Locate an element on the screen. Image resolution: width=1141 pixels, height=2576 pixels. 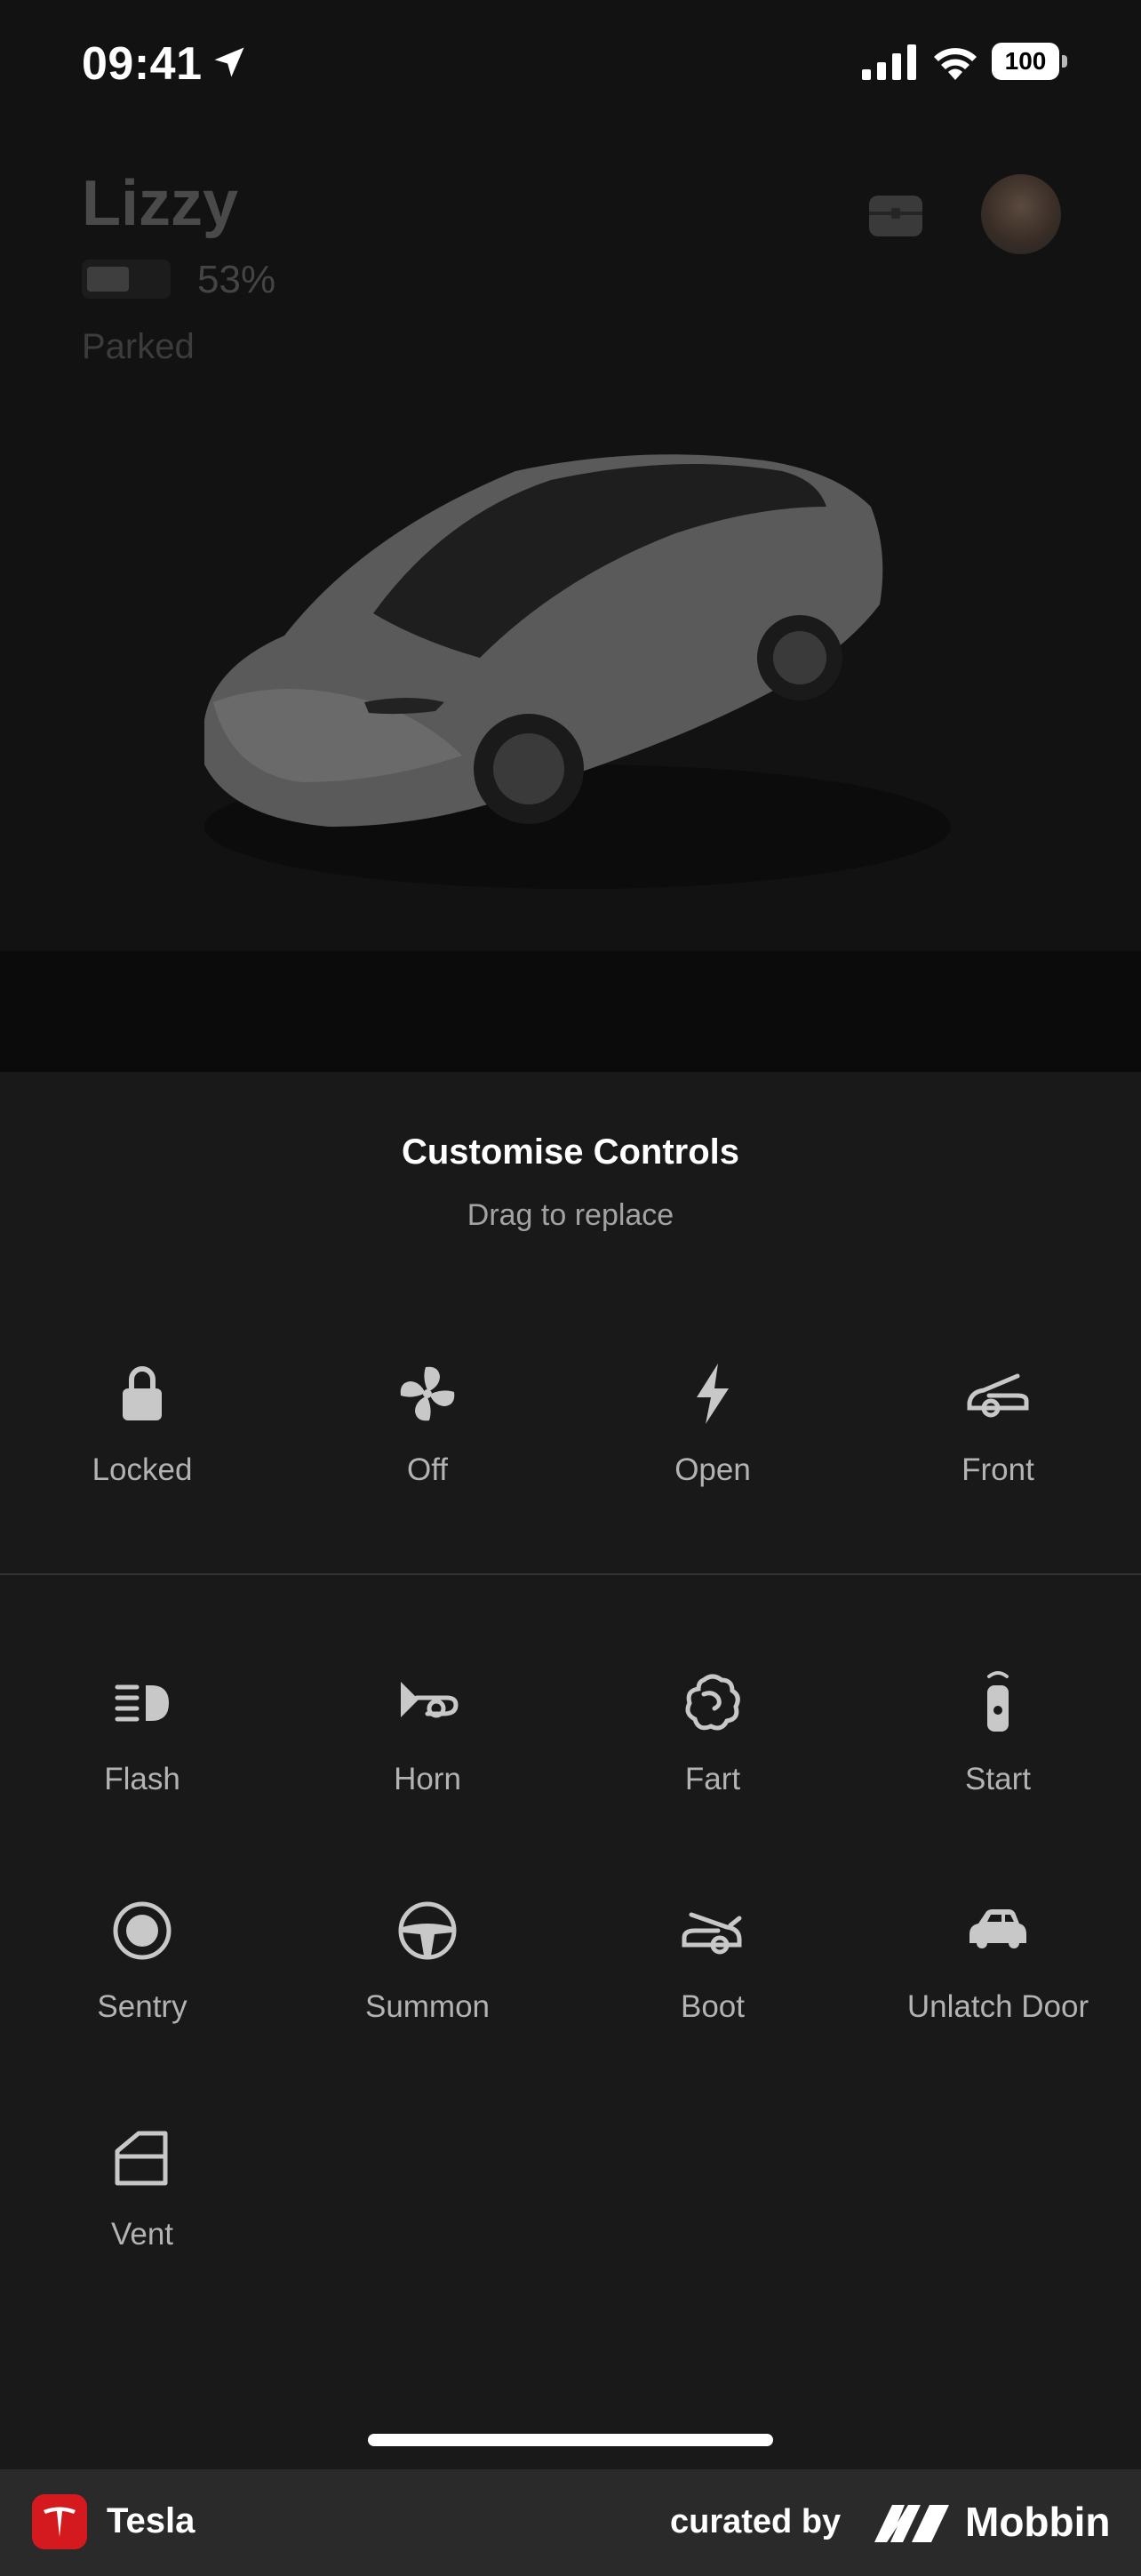
sheet-subtitle: Drag to replace is located at coordinates (570, 1215).